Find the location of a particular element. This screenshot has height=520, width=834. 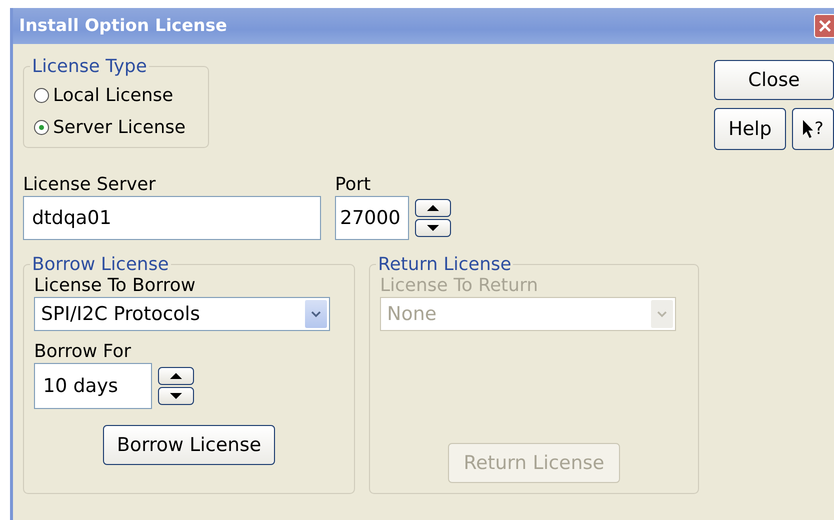

radio-label: Local License is located at coordinates (113, 95).